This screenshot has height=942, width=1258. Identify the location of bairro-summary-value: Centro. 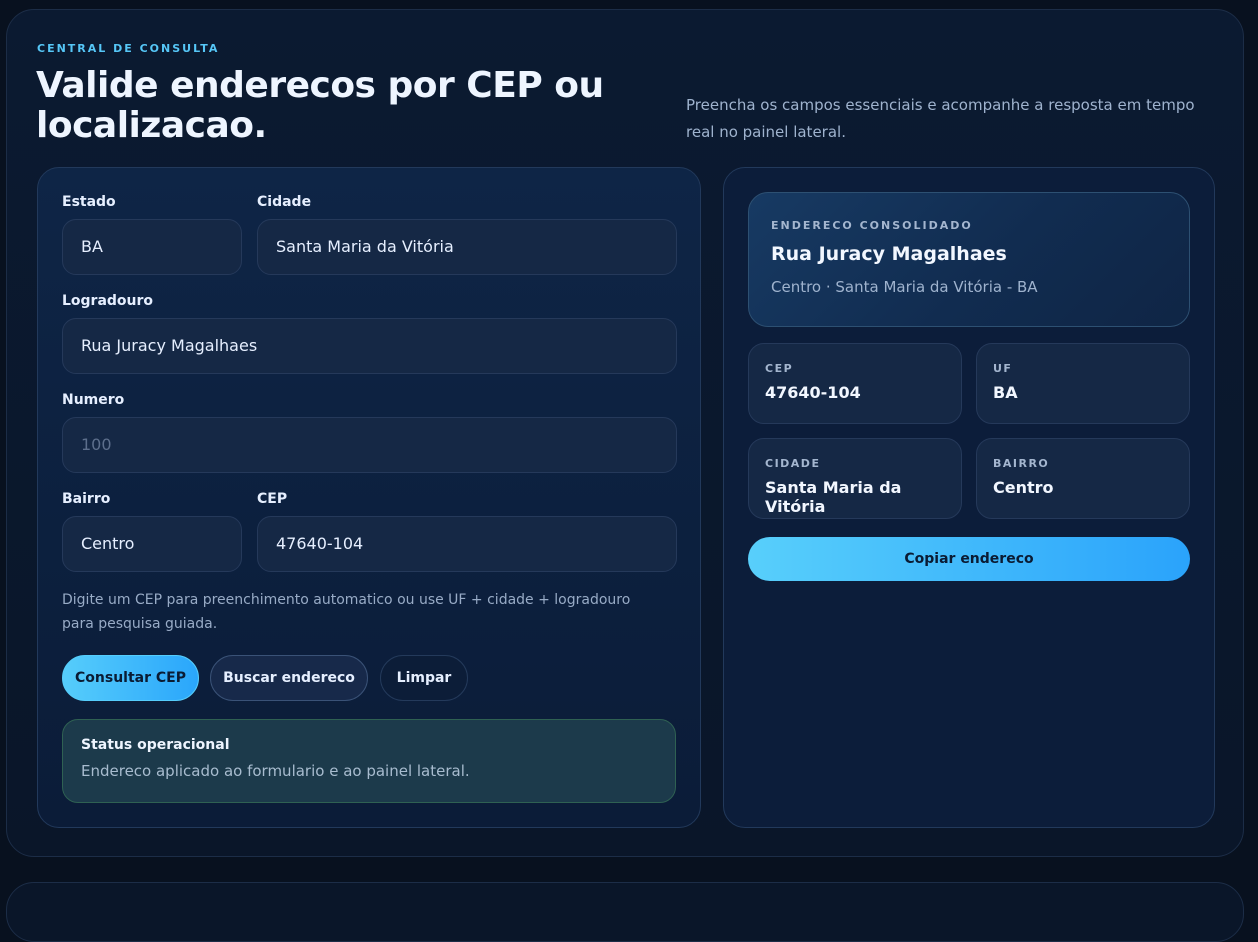
(1023, 487).